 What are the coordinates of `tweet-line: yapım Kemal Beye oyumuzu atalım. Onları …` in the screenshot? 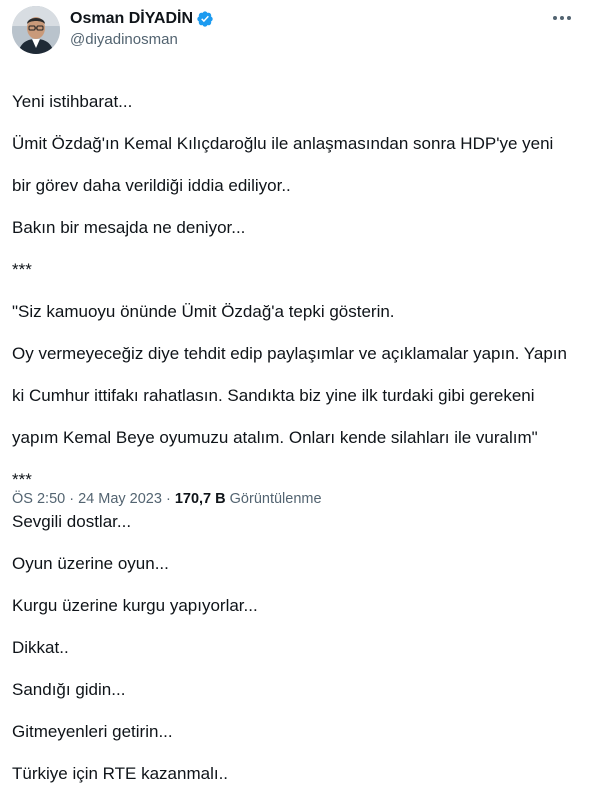 It's located at (275, 437).